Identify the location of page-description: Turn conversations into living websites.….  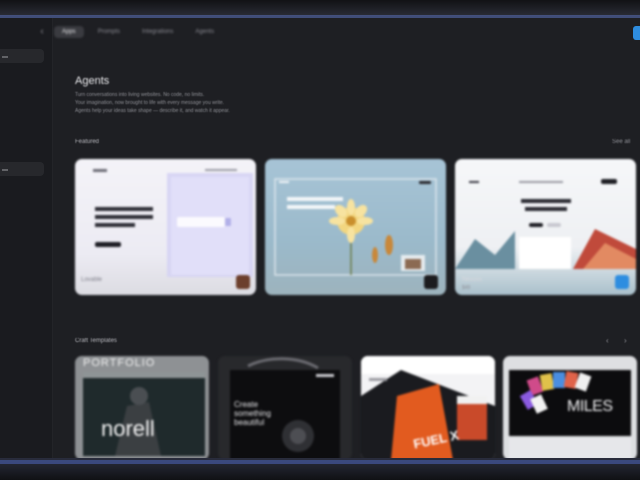
(190, 103).